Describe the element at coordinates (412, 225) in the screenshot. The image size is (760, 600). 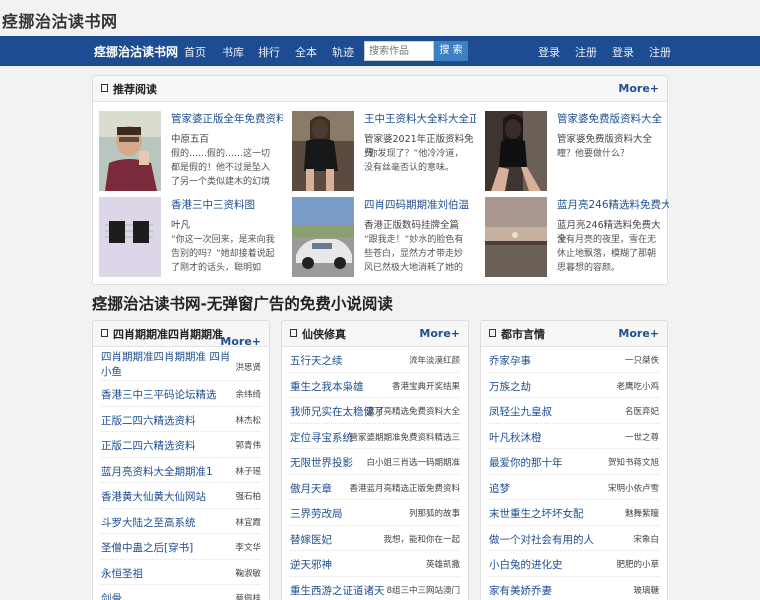
I see `book-author: 香港正版数码挂牌全篇` at that location.